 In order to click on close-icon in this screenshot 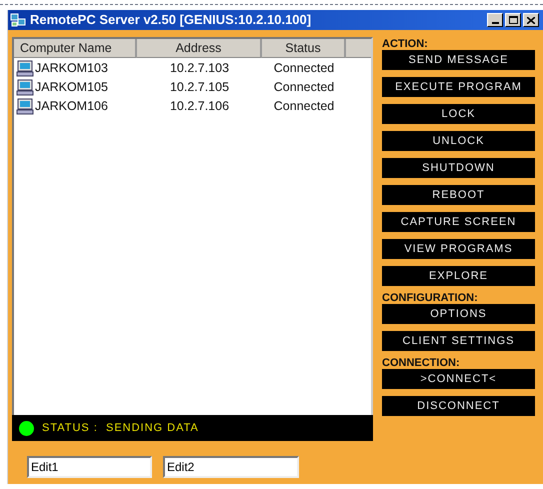, I will do `click(531, 20)`.